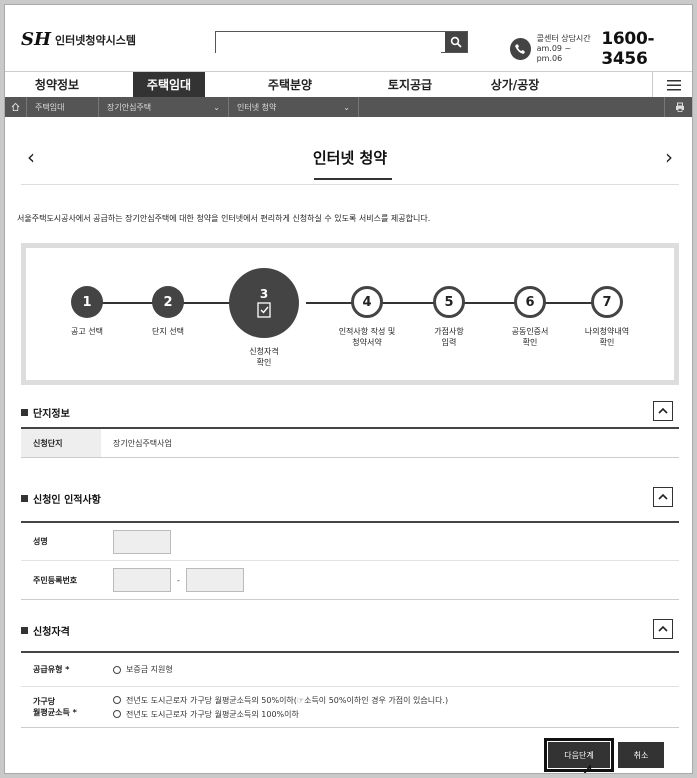  I want to click on step-5-circle: 5, so click(449, 302).